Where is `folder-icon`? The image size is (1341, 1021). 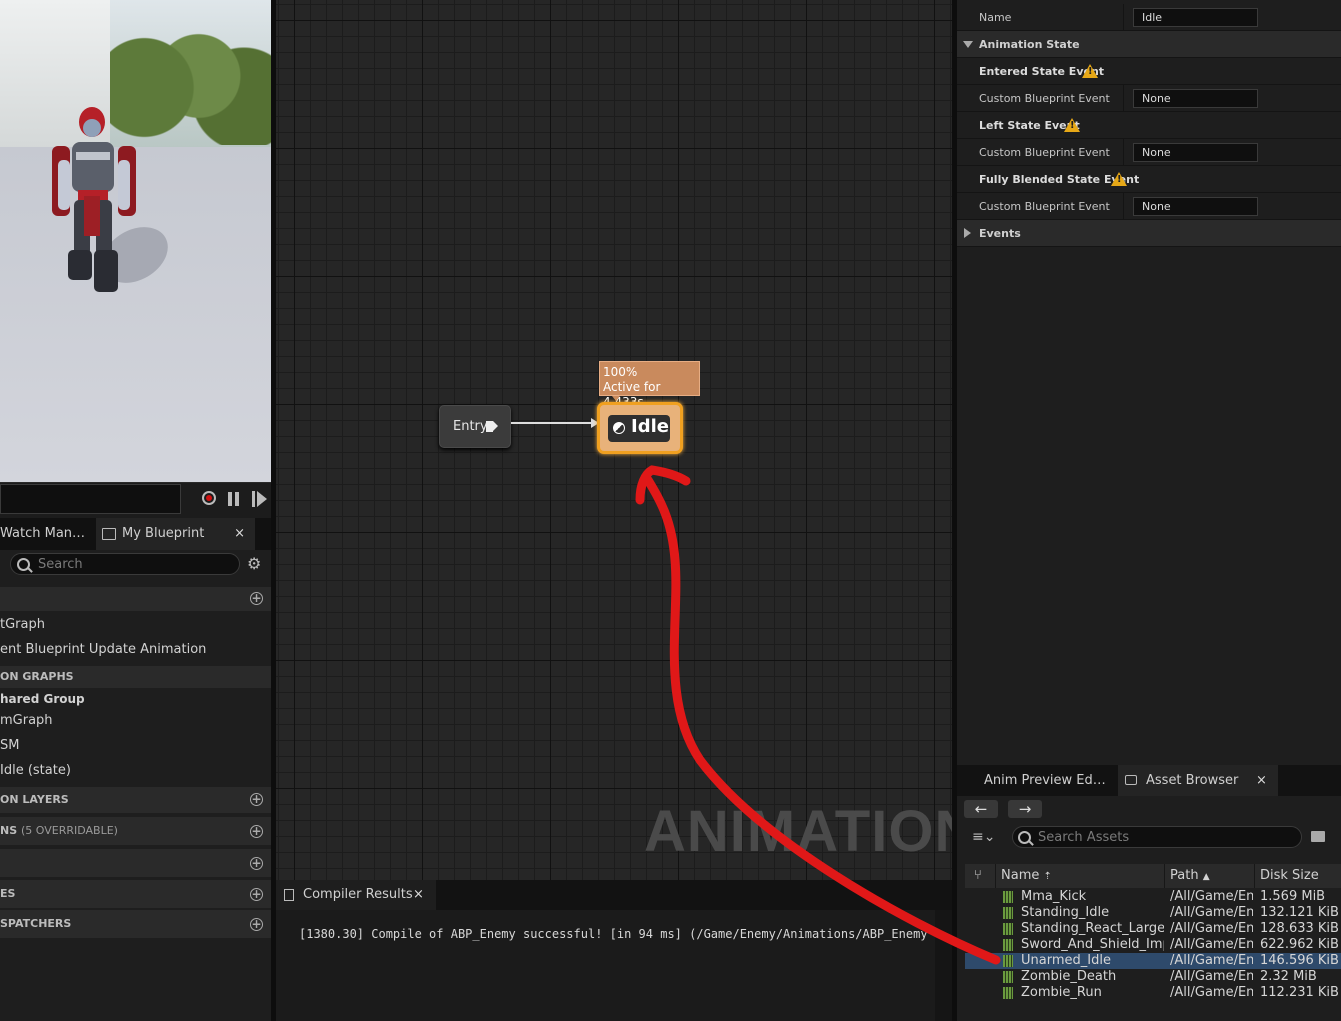 folder-icon is located at coordinates (1318, 836).